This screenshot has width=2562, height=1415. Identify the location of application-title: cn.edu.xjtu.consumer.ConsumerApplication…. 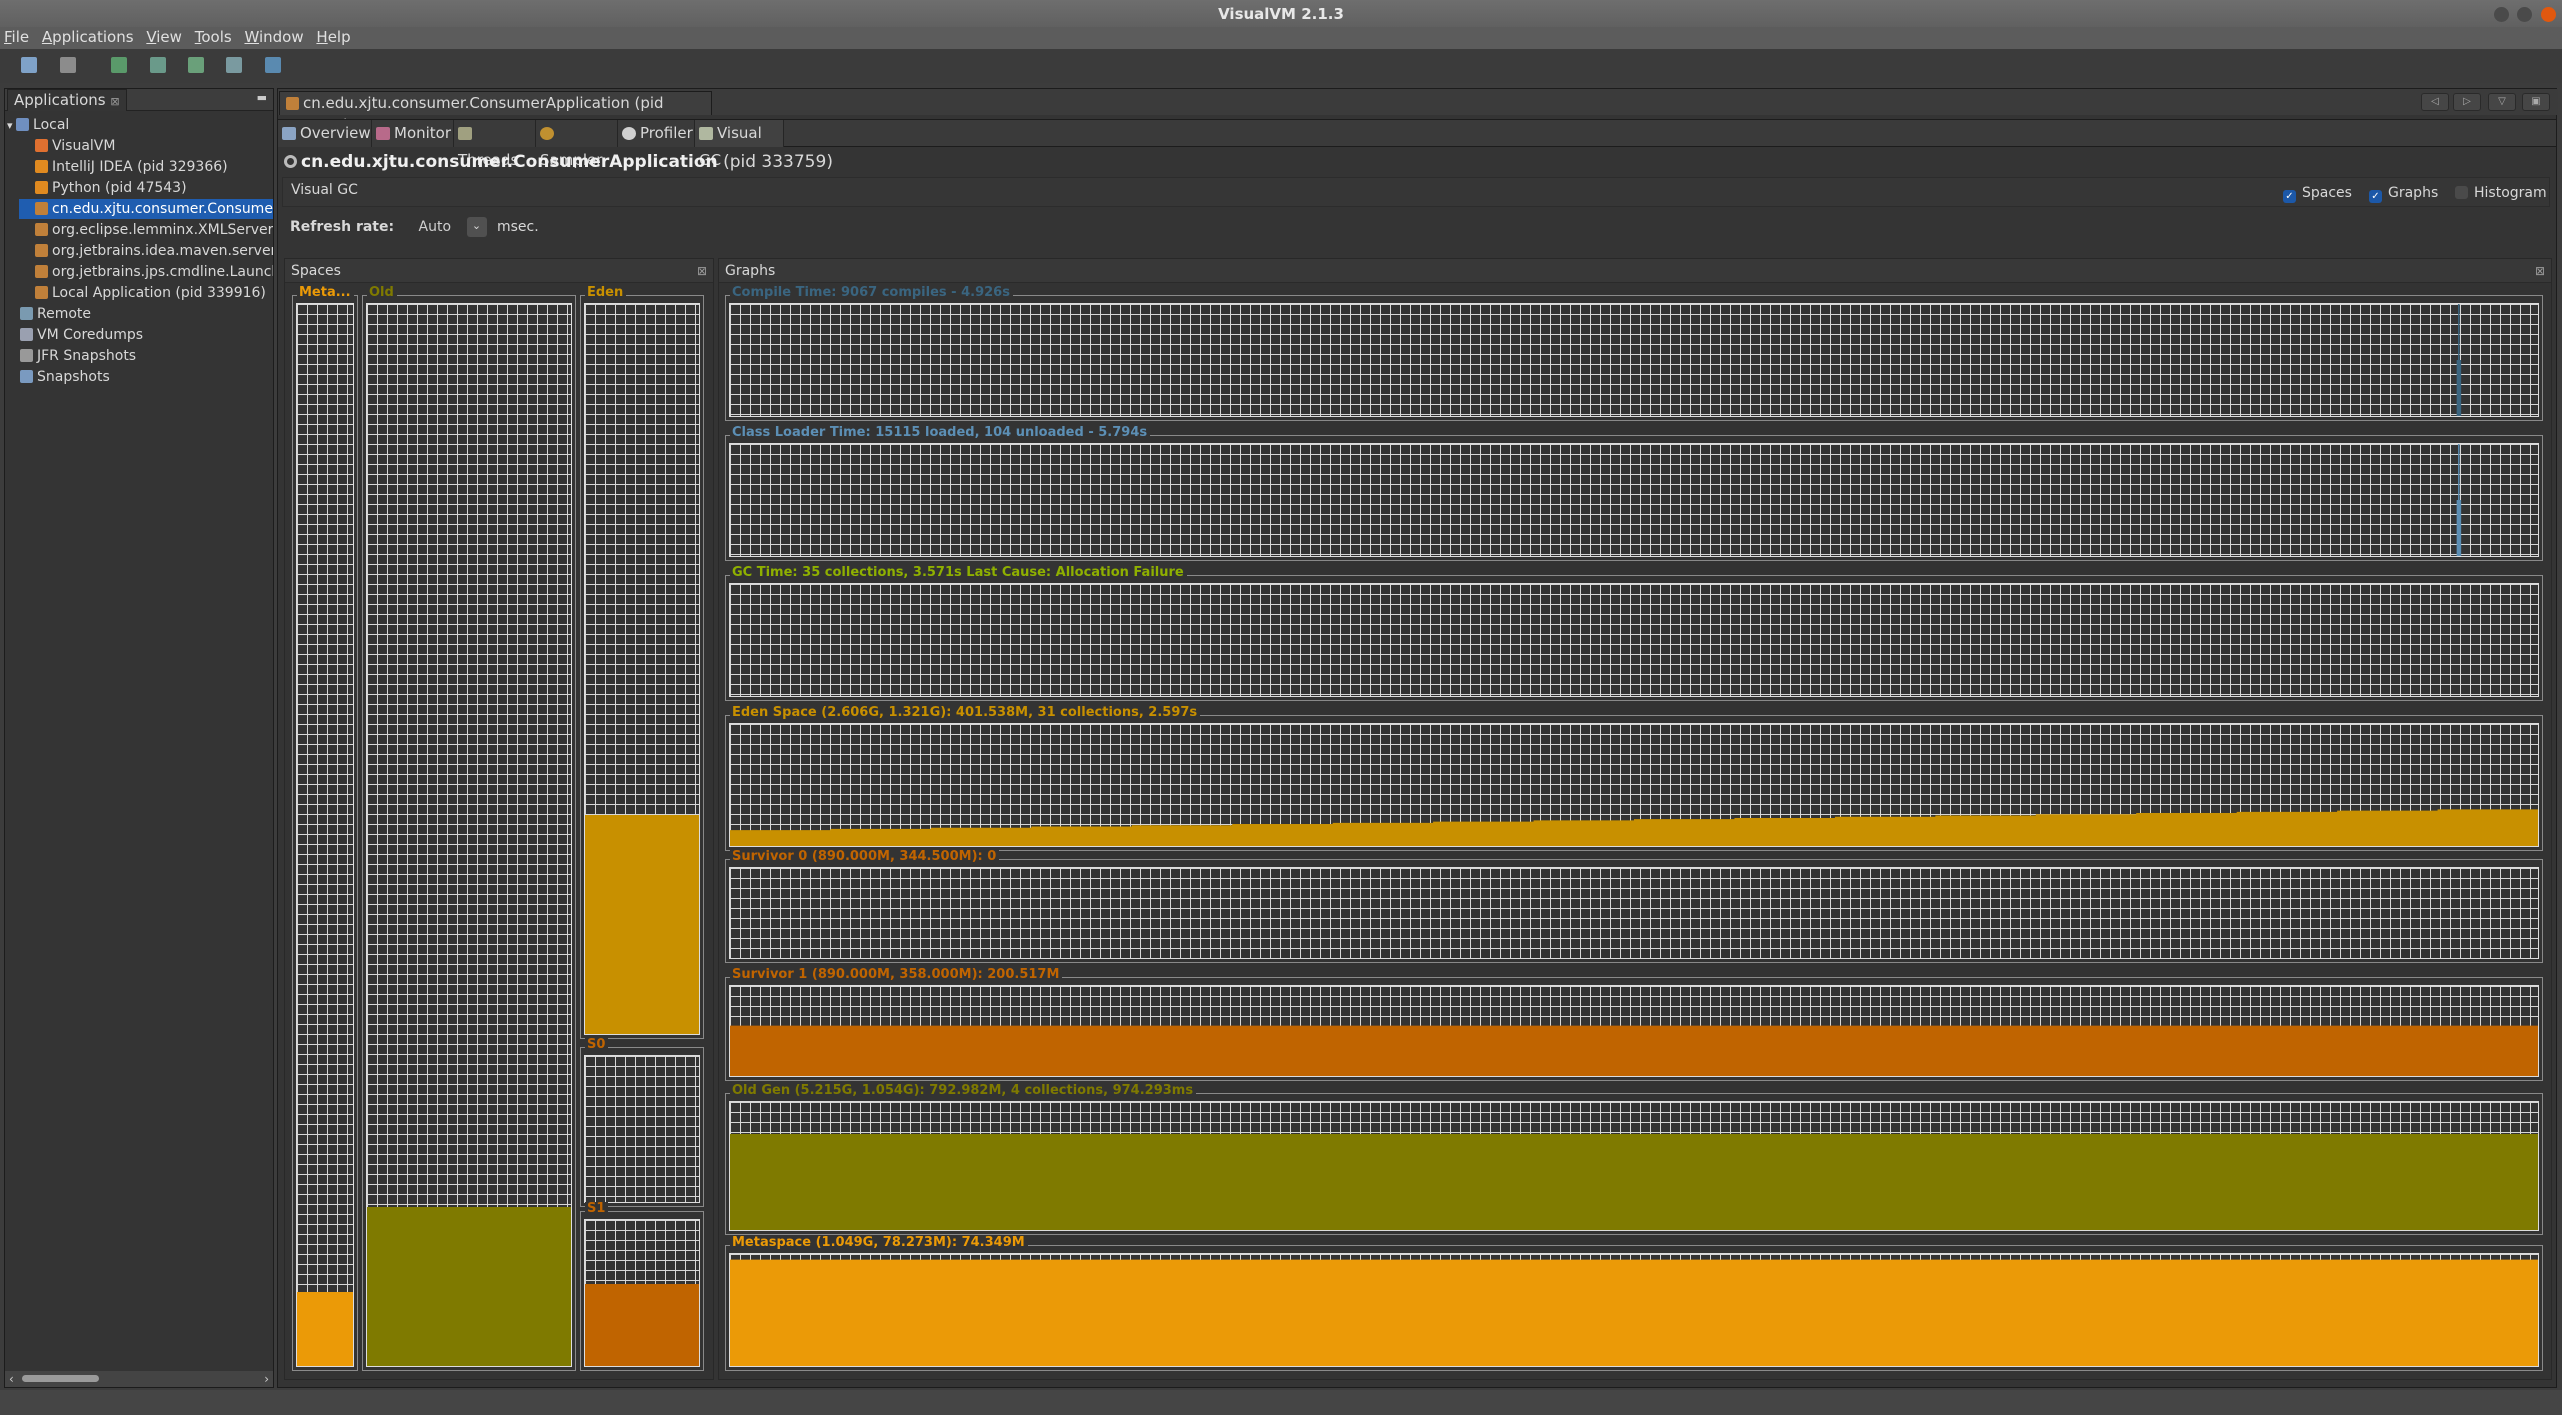
(558, 162).